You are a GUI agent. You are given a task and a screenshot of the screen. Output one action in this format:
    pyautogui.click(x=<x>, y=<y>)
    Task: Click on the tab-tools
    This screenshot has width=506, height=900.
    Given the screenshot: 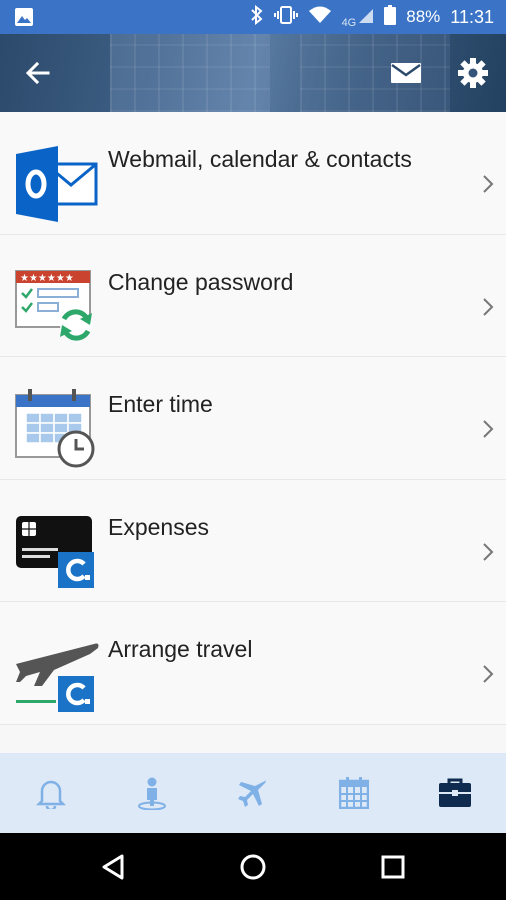 What is the action you would take?
    pyautogui.click(x=455, y=793)
    